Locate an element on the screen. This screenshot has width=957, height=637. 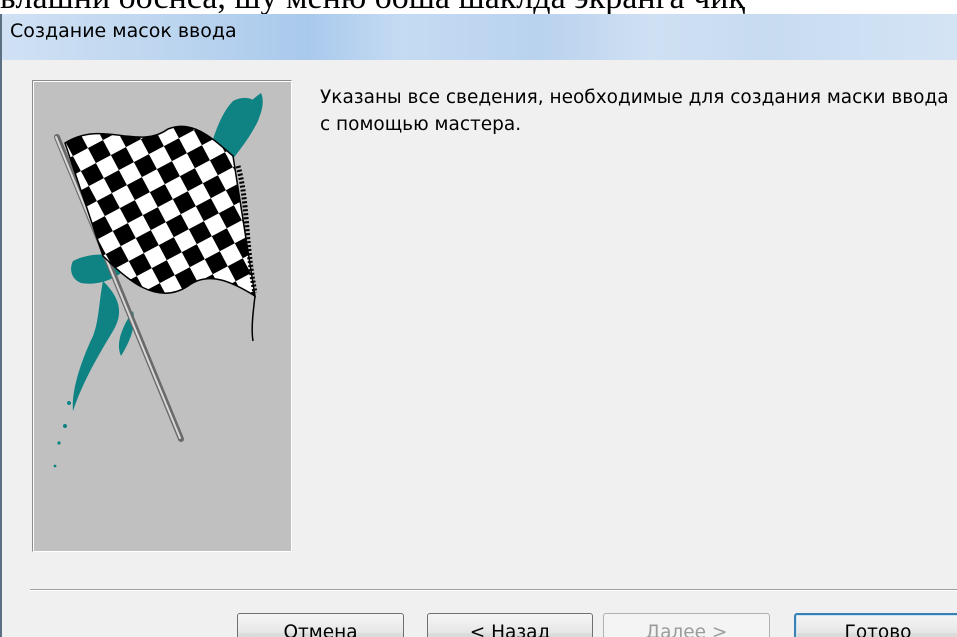
finish-button-label: отово is located at coordinates (883, 629).